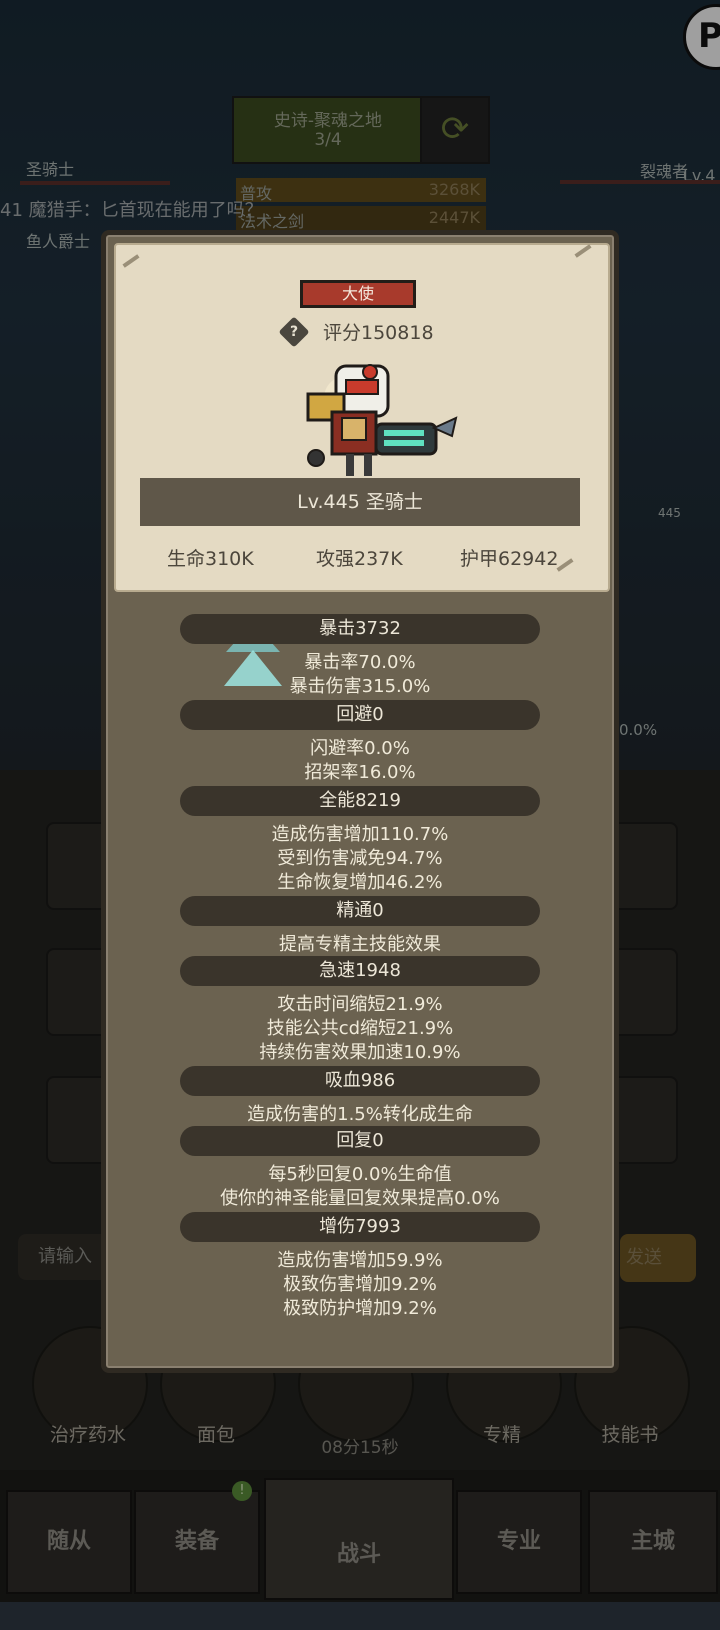 The width and height of the screenshot is (720, 1630). I want to click on stat-line: 极致防护增加9.2%, so click(360, 1308).